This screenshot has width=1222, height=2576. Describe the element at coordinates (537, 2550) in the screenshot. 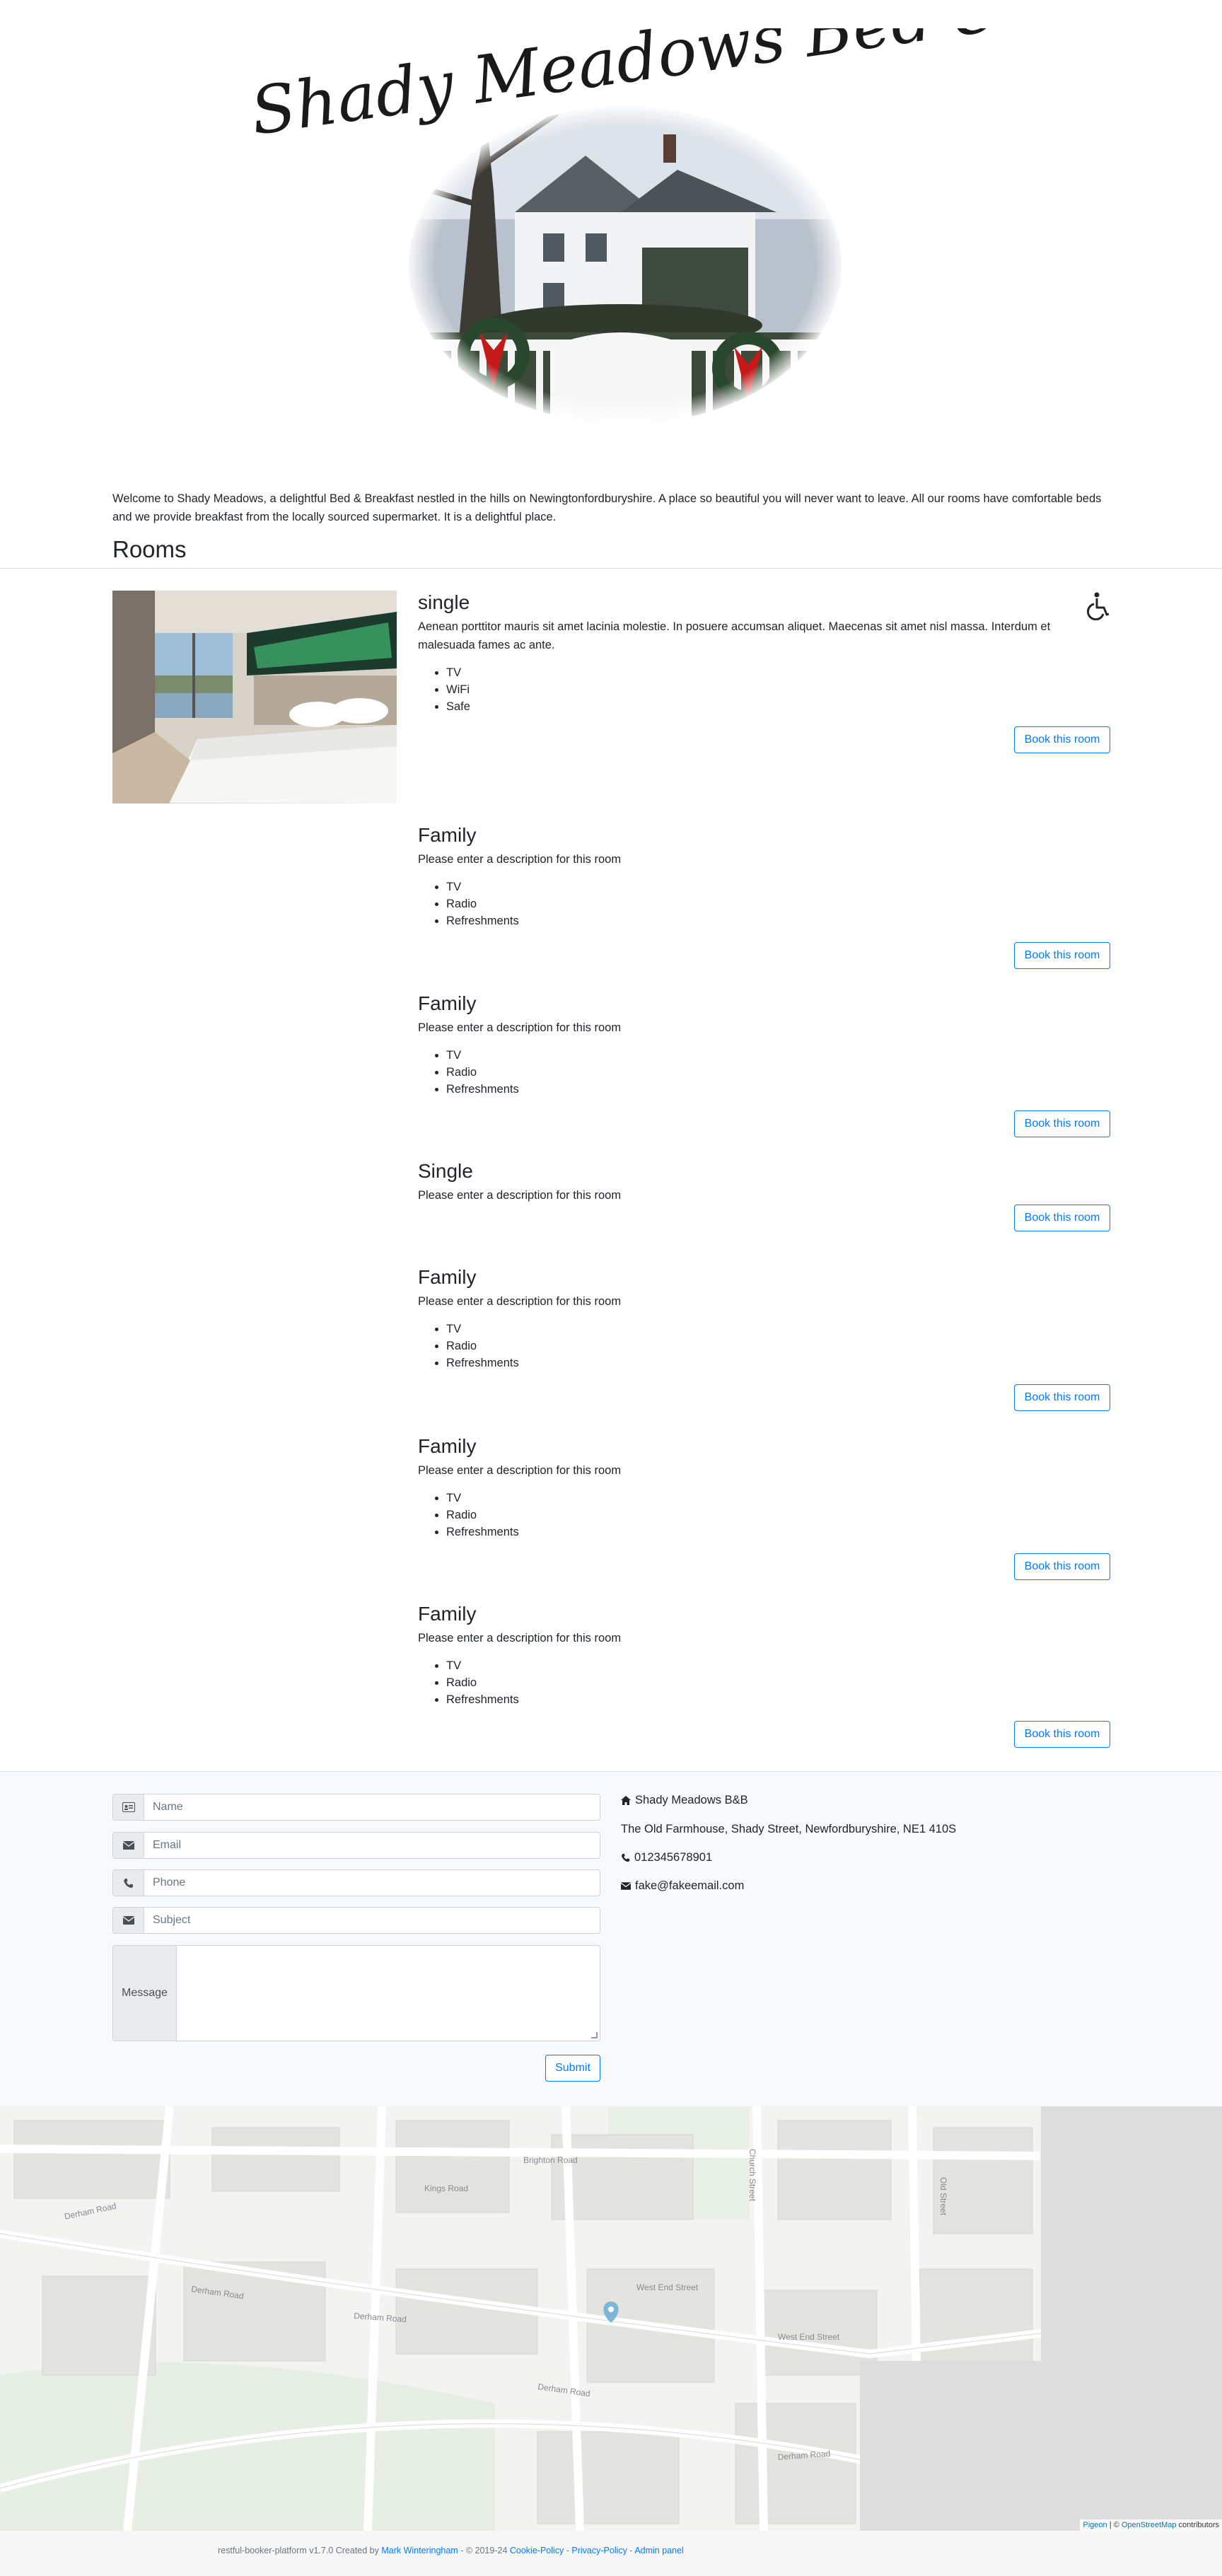

I see `cookie-policy-link: Cookie-Policy` at that location.